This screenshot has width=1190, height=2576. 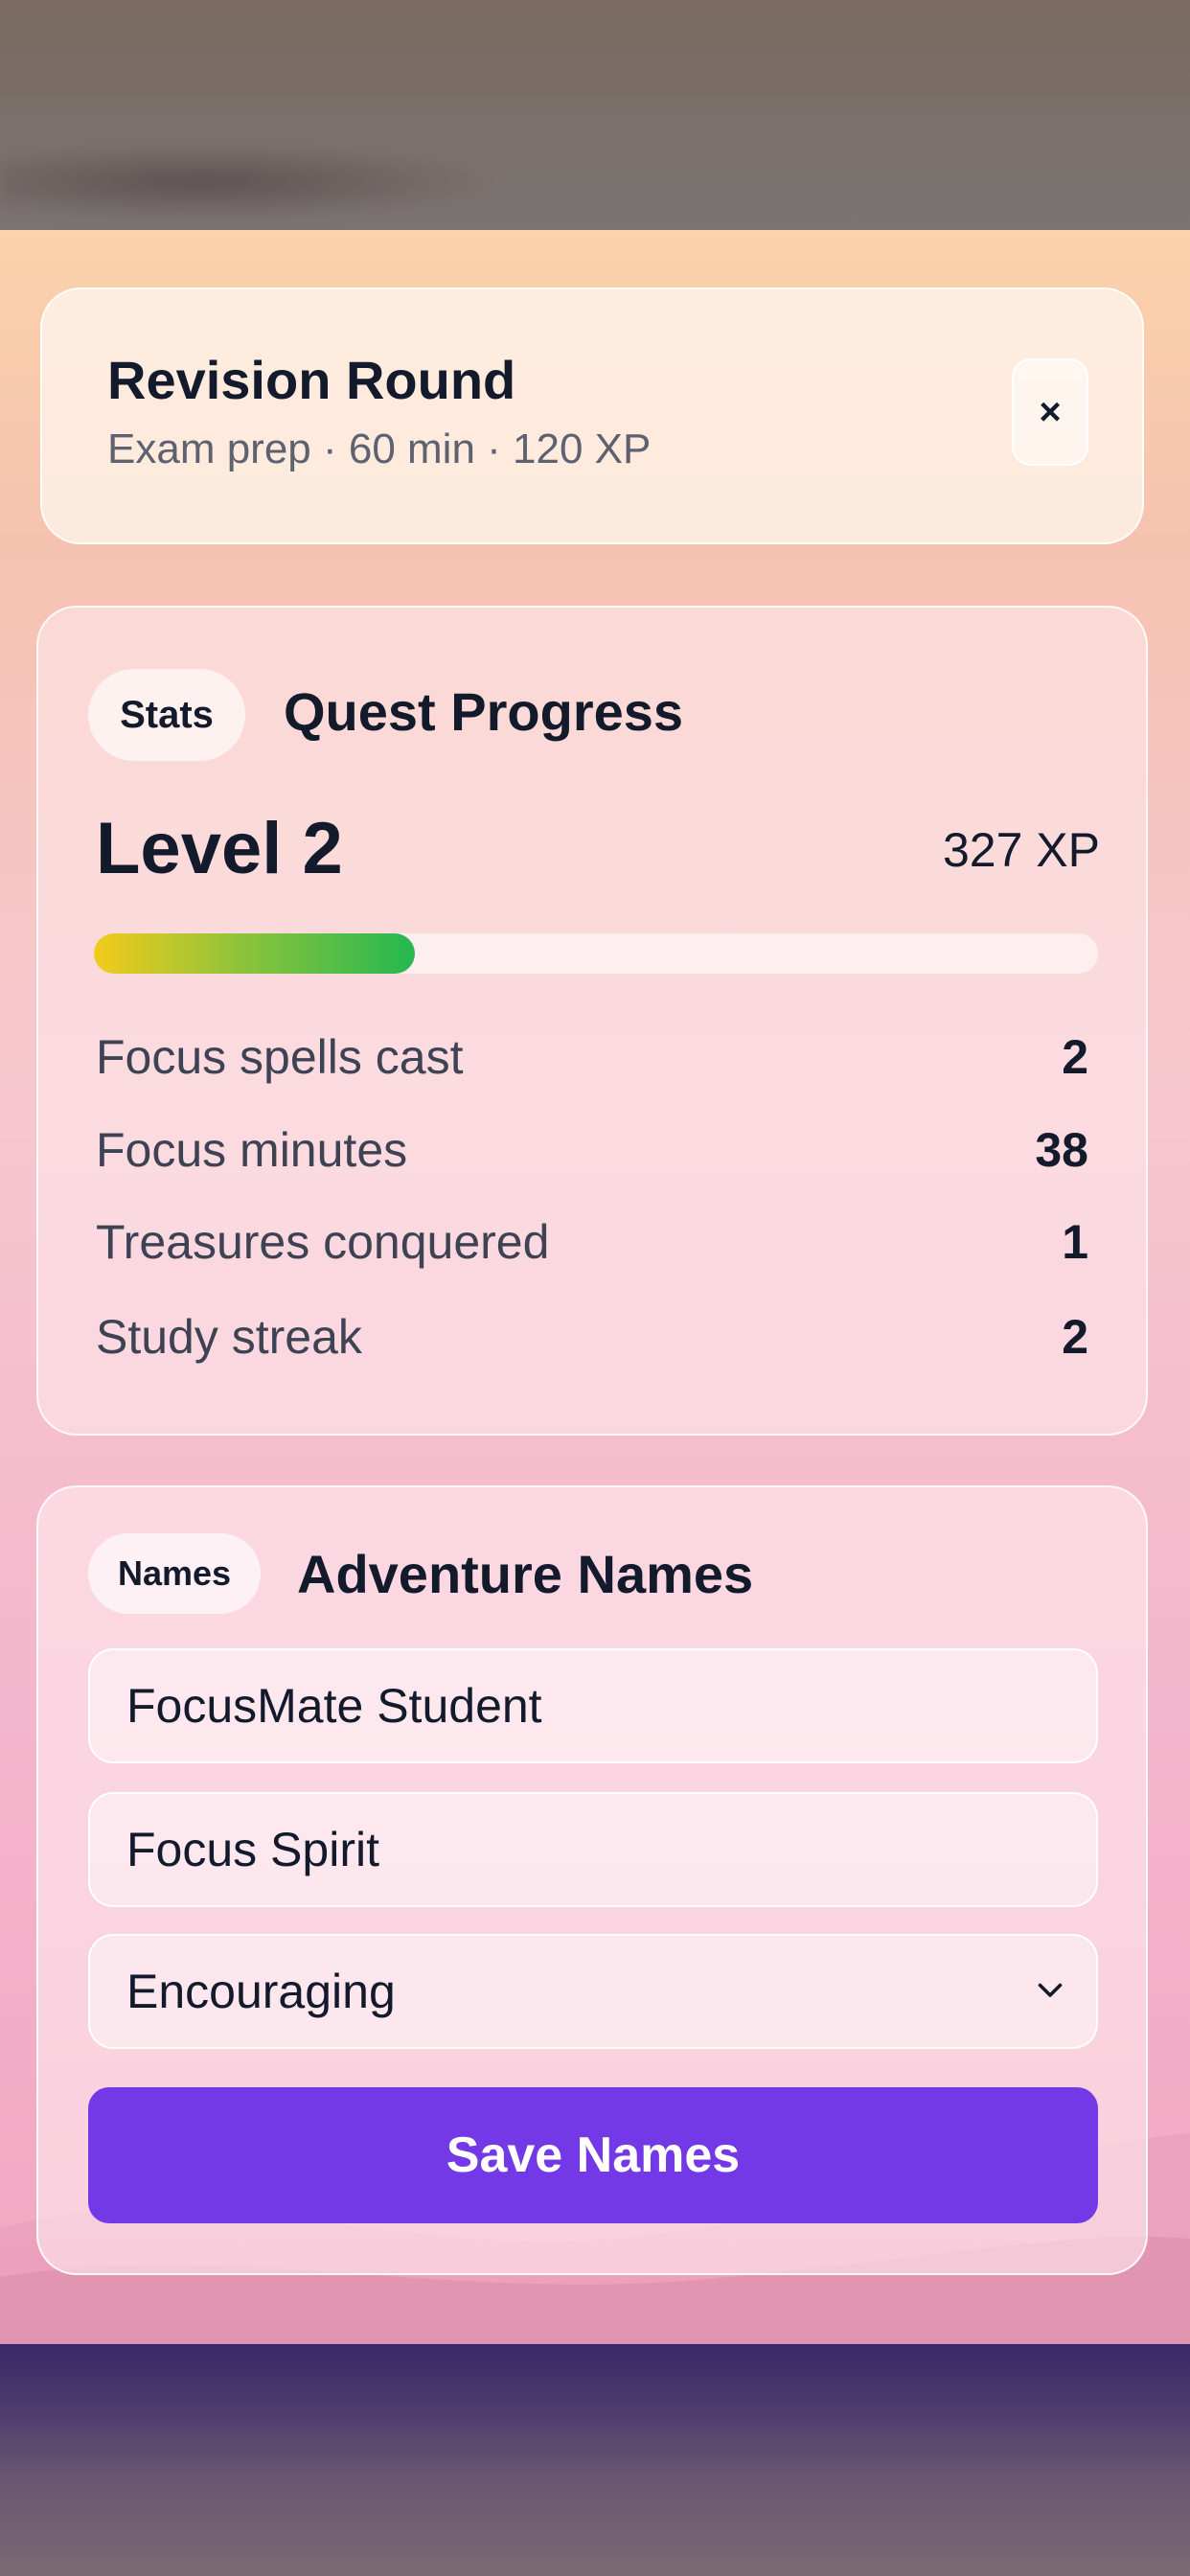 What do you see at coordinates (255, 953) in the screenshot?
I see `xp-progress-fill` at bounding box center [255, 953].